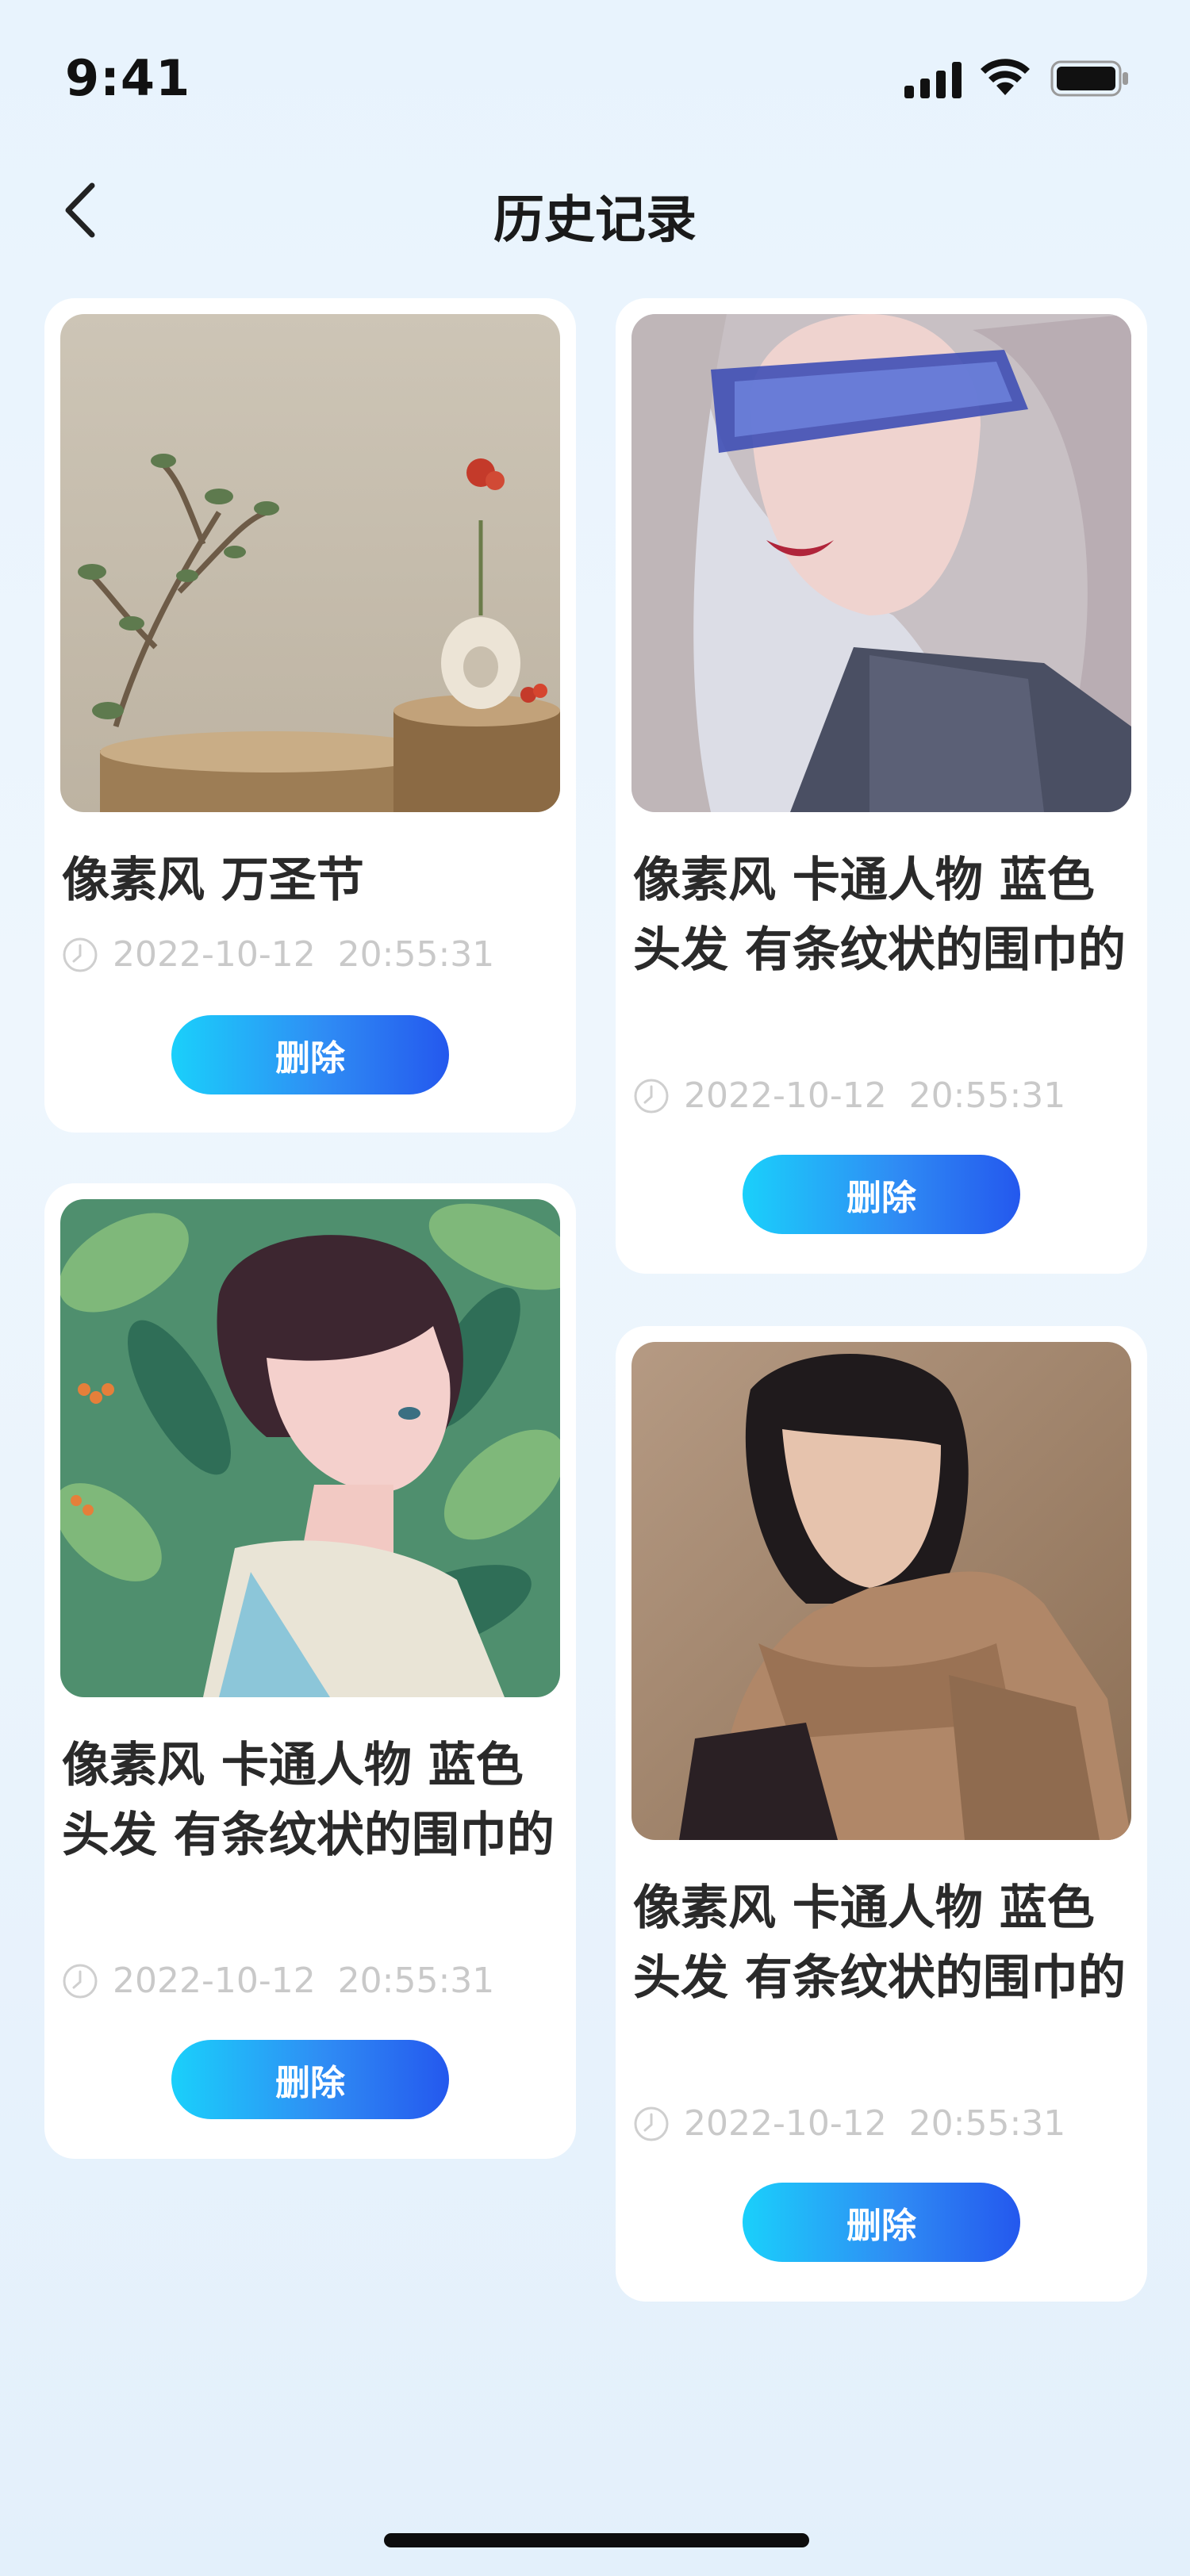  I want to click on home-indicator, so click(596, 2540).